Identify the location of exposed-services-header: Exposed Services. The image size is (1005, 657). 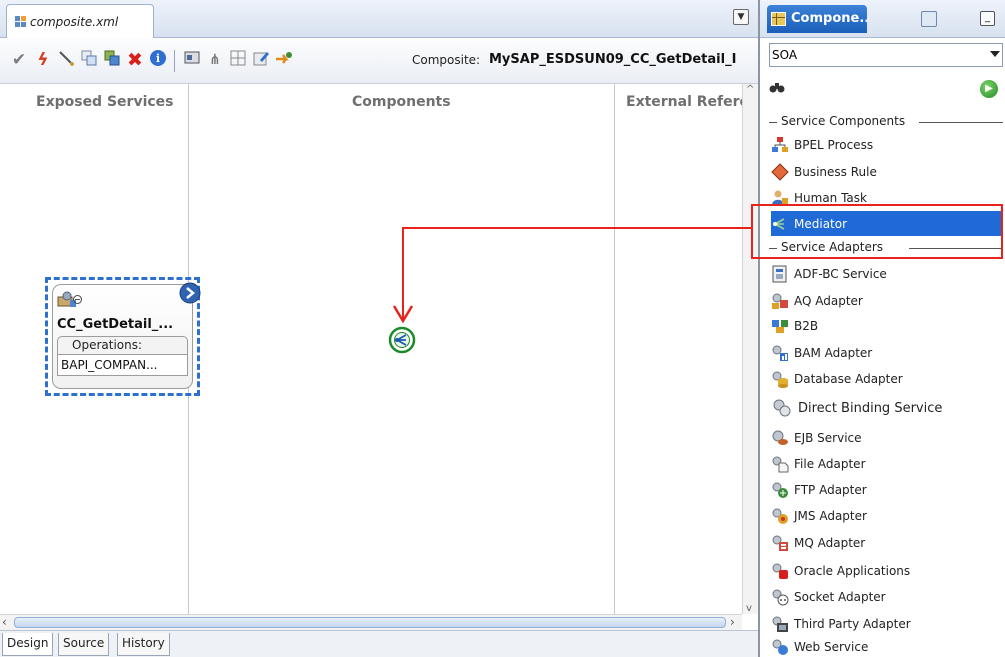
(105, 102).